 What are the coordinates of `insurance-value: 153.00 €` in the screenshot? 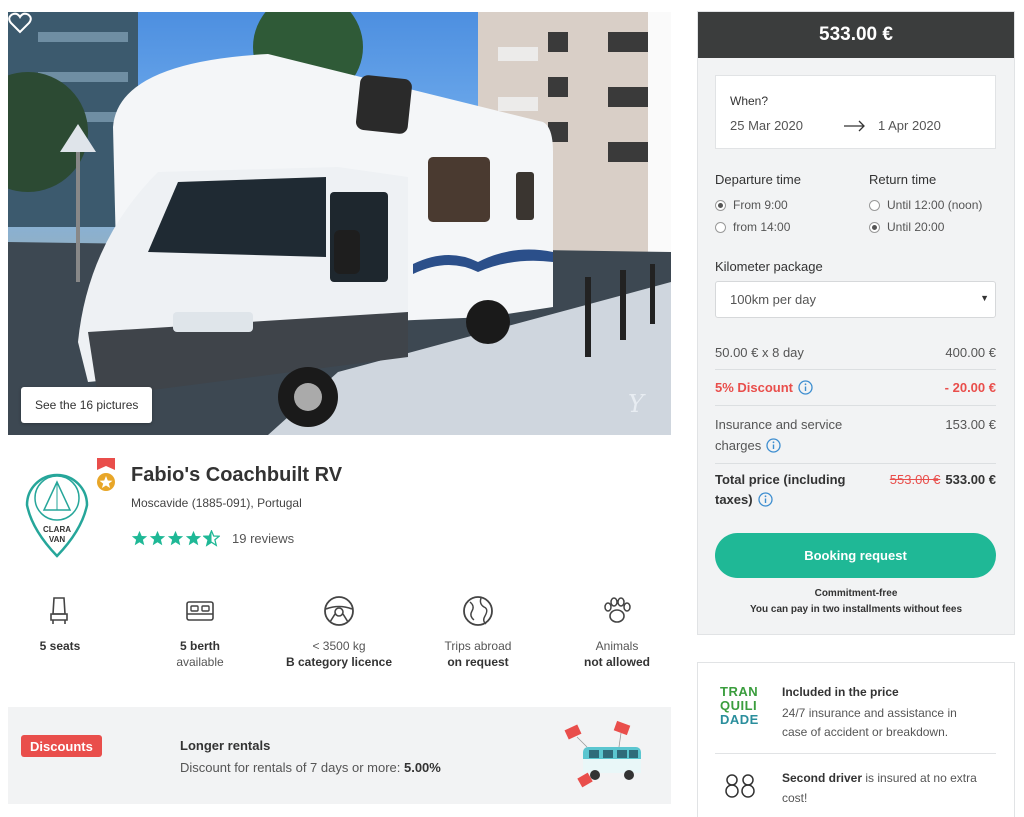 It's located at (970, 424).